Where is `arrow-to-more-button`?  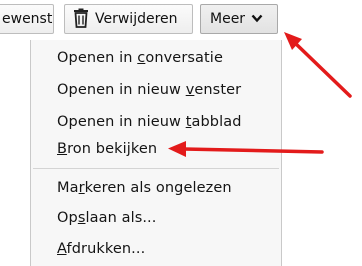 arrow-to-more-button is located at coordinates (318, 65).